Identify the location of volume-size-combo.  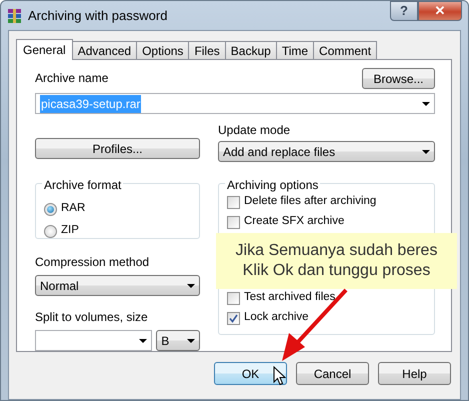
(93, 340).